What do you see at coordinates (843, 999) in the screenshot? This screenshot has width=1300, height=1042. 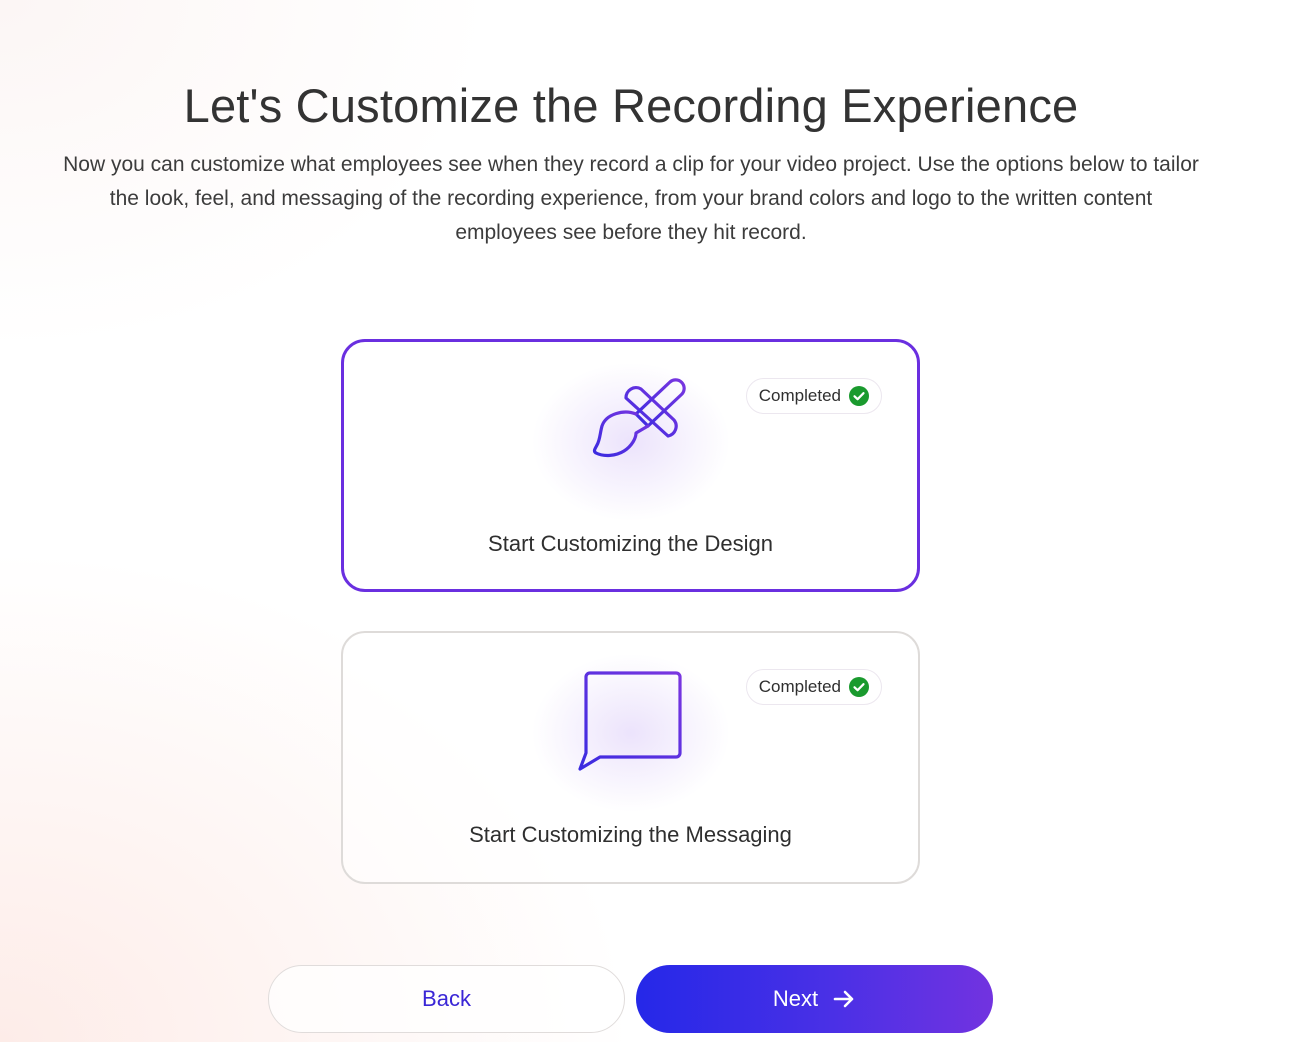 I see `arrow-right-icon` at bounding box center [843, 999].